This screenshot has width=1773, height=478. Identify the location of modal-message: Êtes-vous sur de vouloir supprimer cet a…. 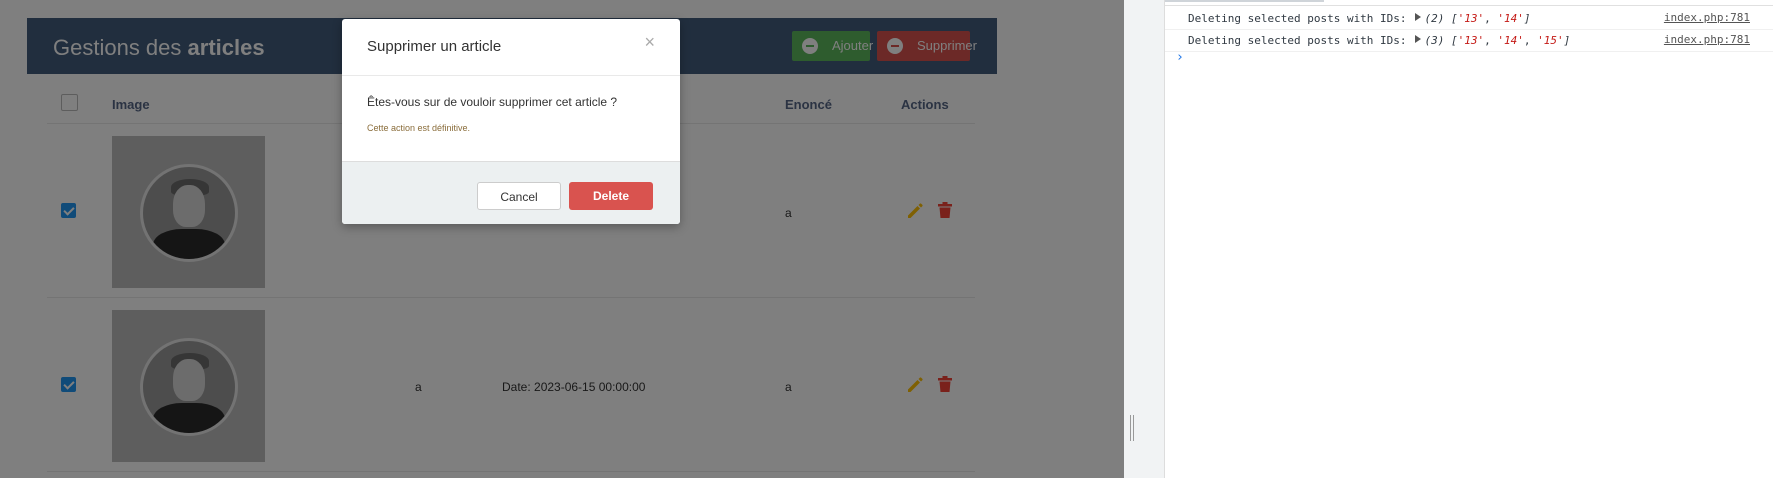
(492, 102).